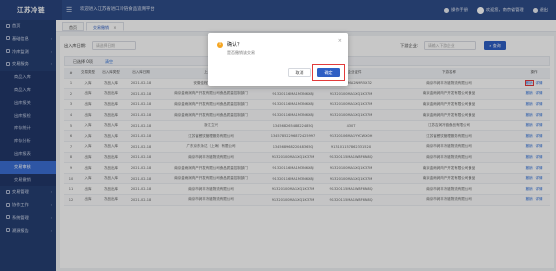 The height and width of the screenshot is (271, 556). What do you see at coordinates (340, 41) in the screenshot?
I see `close-icon: ×` at bounding box center [340, 41].